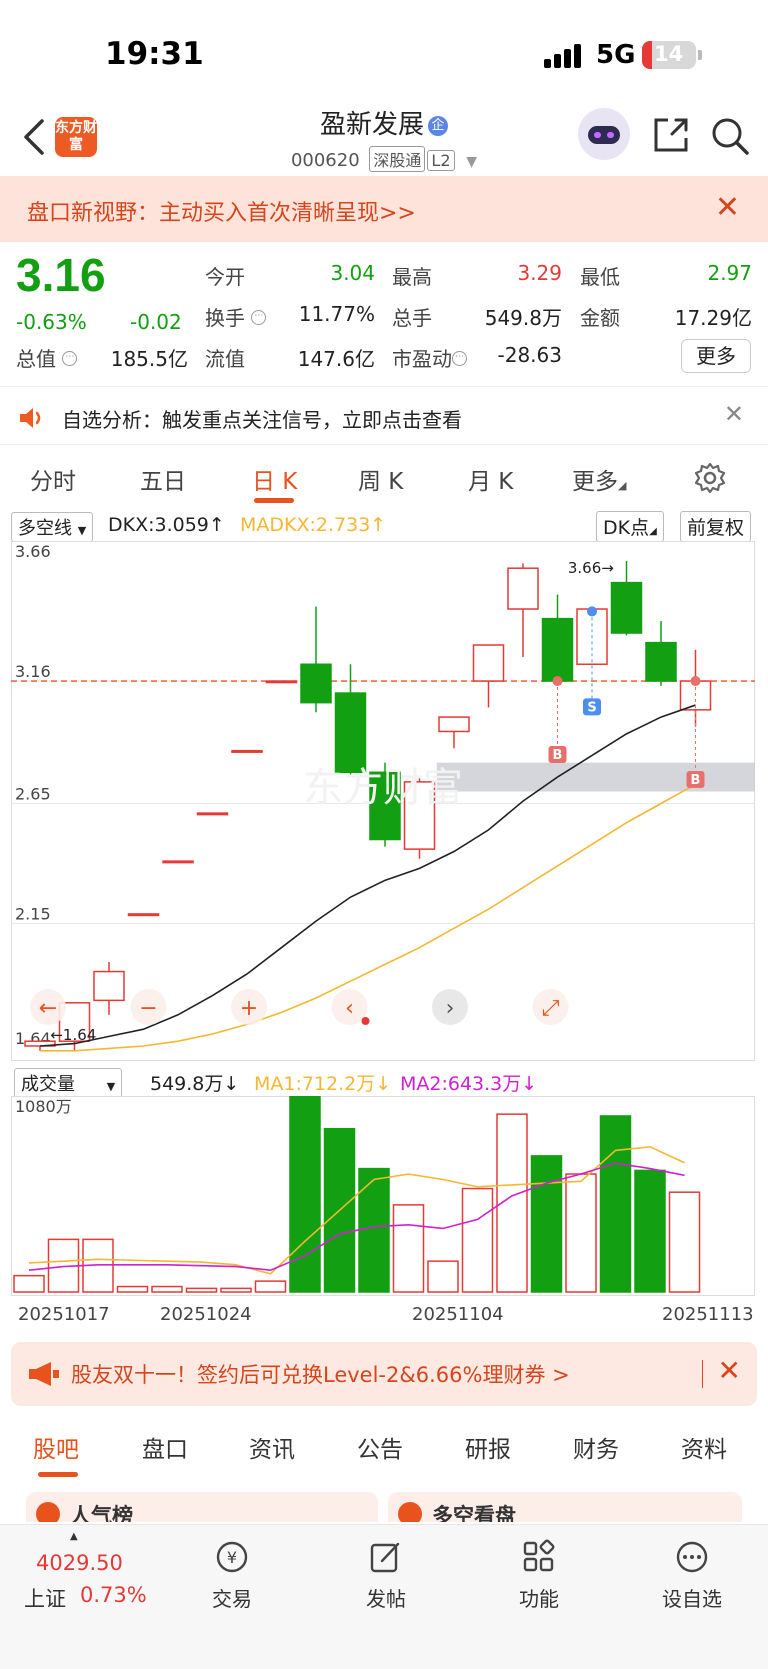 This screenshot has height=1669, width=768. What do you see at coordinates (708, 1314) in the screenshot?
I see `date-label: 20251113` at bounding box center [708, 1314].